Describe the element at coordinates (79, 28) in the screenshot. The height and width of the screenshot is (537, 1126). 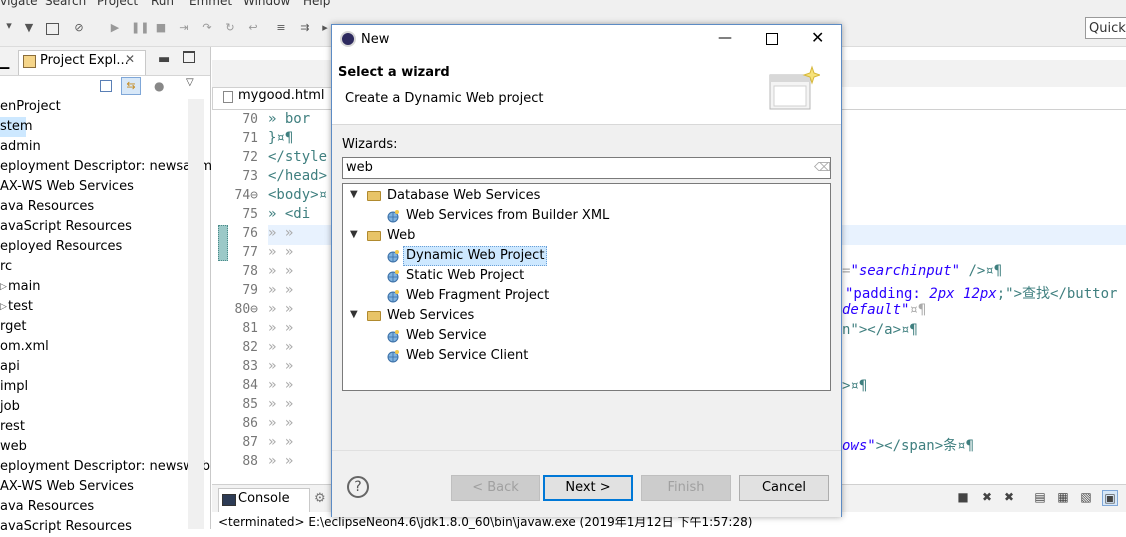
I see `skip-breakpoints-icon: ⊘` at that location.